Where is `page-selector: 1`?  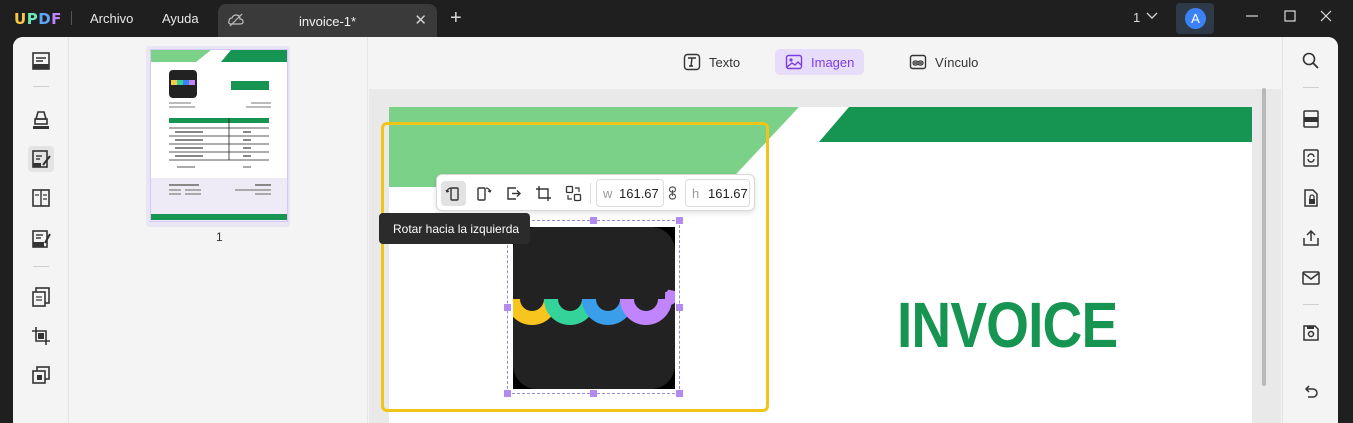 page-selector: 1 is located at coordinates (1136, 17).